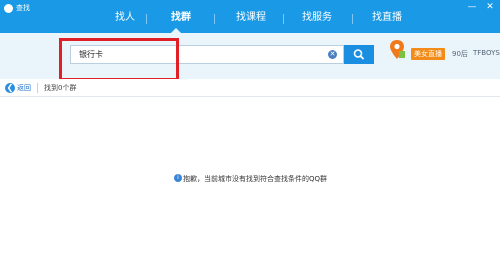 The image size is (500, 266). I want to click on hot-tag-link: TFBOYS, so click(486, 53).